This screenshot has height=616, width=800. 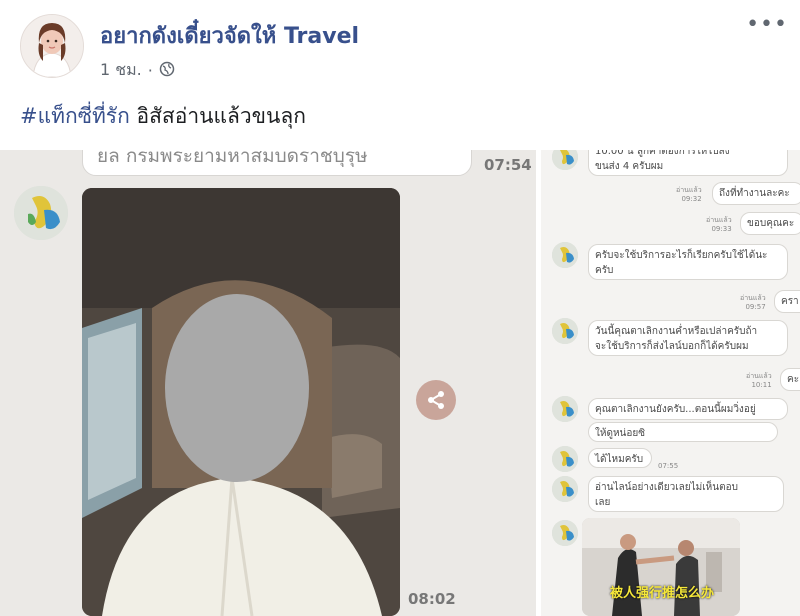 What do you see at coordinates (75, 116) in the screenshot?
I see `hashtag-link: #แท็กซี่ที่รัก` at bounding box center [75, 116].